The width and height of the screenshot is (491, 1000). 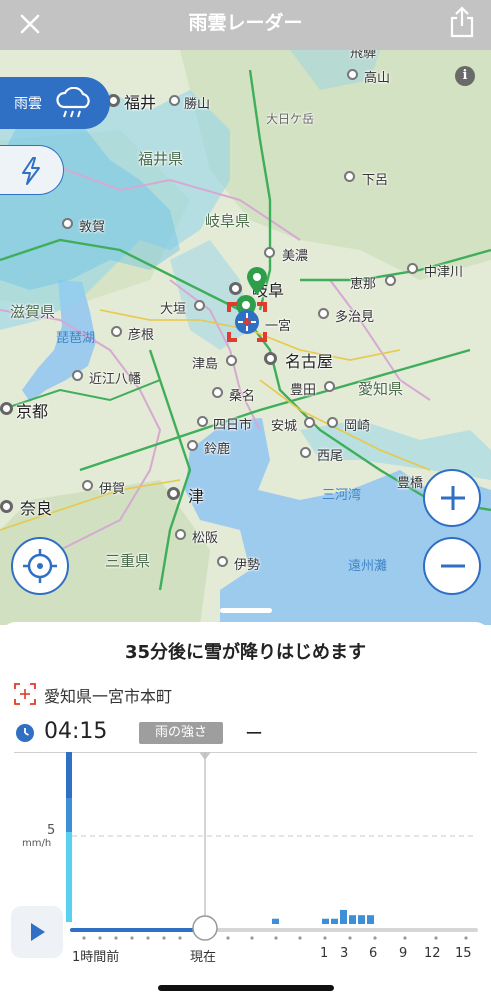 What do you see at coordinates (141, 335) in the screenshot?
I see `map-label-hikone: 彦根` at bounding box center [141, 335].